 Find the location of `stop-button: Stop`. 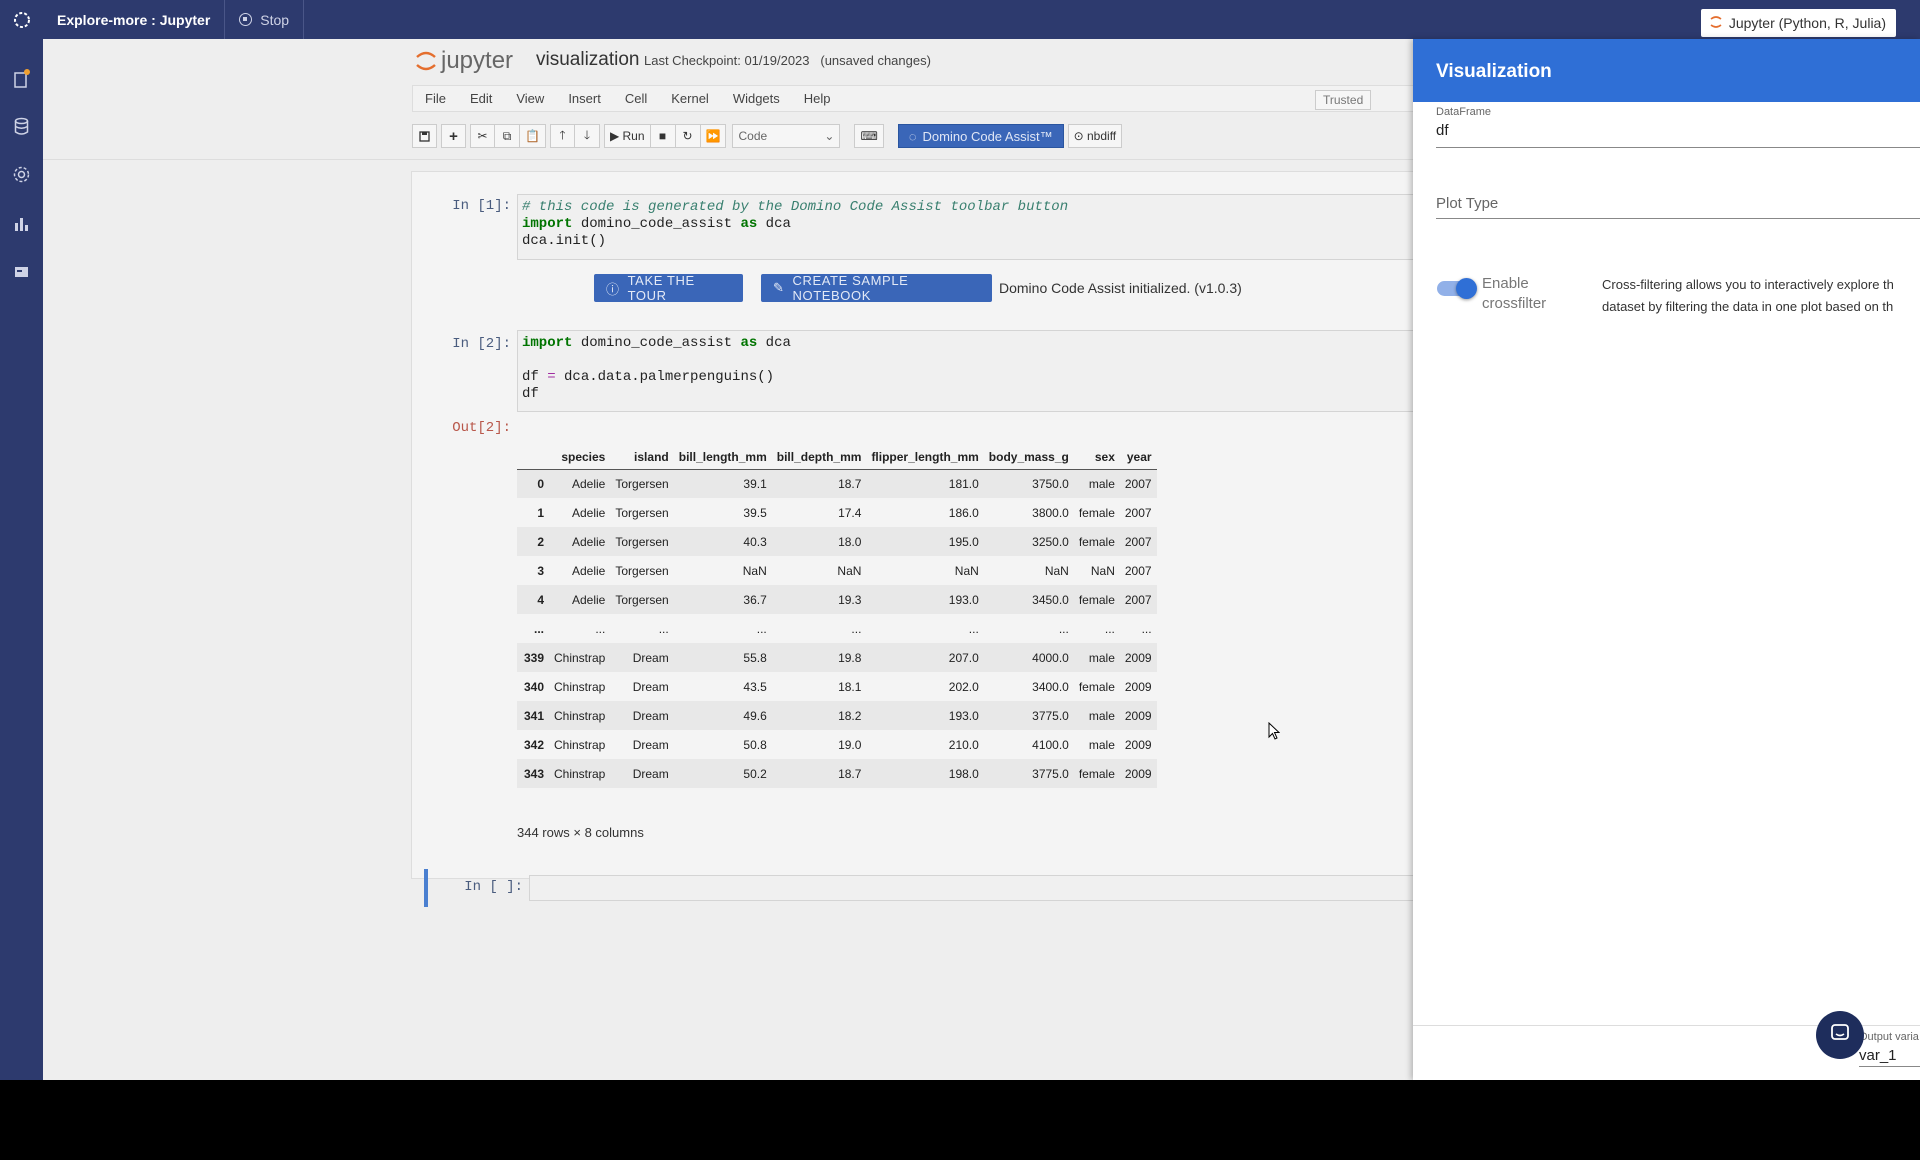

stop-button: Stop is located at coordinates (265, 19).